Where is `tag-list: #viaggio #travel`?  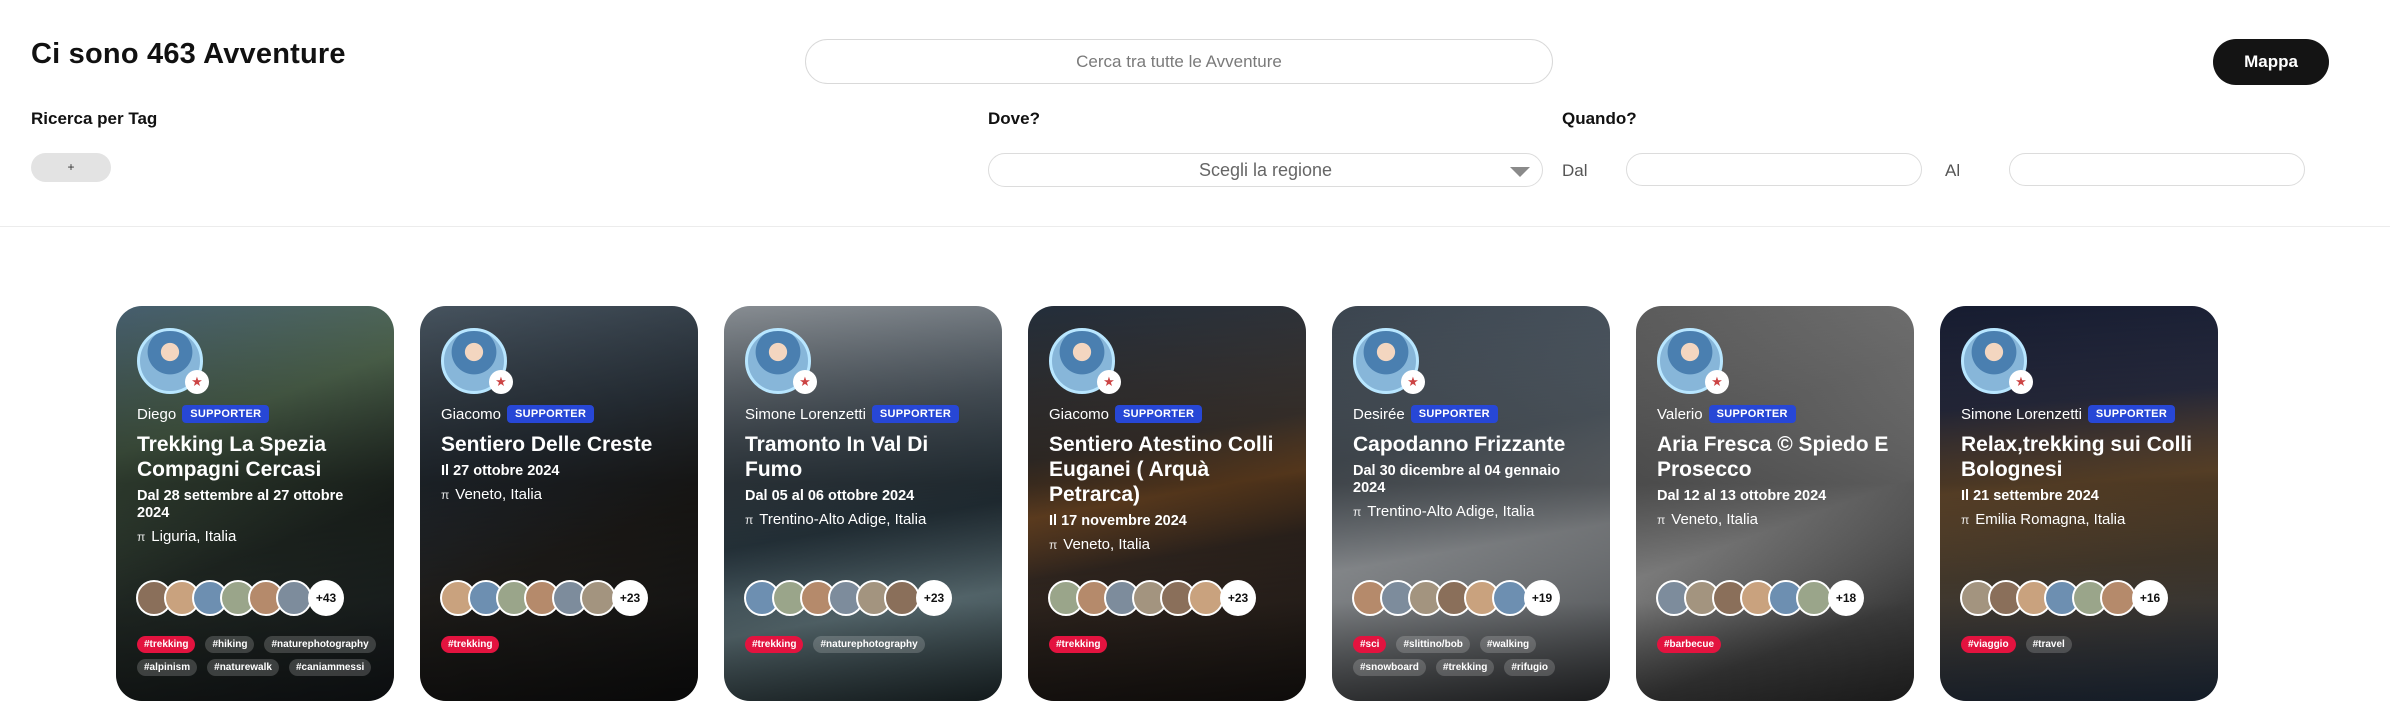
tag-list: #viaggio #travel is located at coordinates (2081, 644).